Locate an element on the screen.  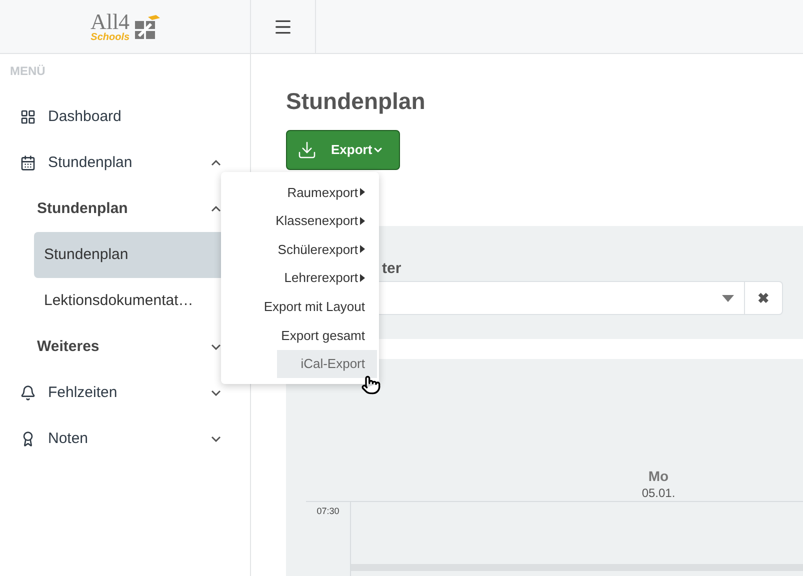
sidebar-item: Fehlzeiten is located at coordinates (125, 393).